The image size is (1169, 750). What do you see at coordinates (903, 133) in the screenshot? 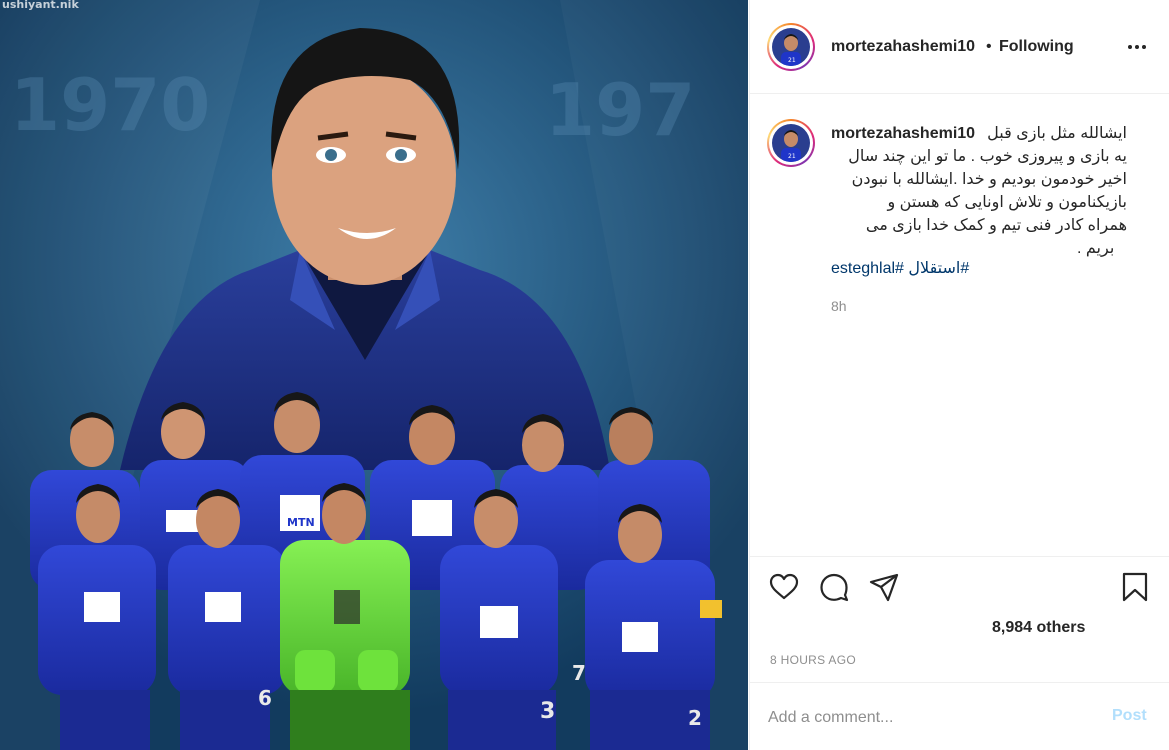
I see `caption-username: mortezahashemi10` at bounding box center [903, 133].